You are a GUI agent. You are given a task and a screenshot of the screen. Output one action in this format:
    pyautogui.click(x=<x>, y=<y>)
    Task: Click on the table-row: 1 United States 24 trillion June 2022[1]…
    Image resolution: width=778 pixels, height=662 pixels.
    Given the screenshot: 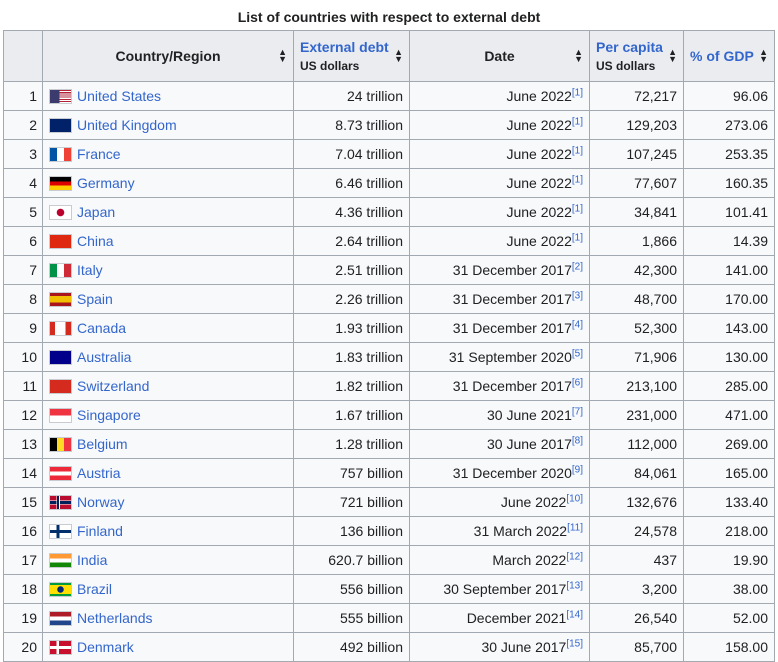 What is the action you would take?
    pyautogui.click(x=389, y=96)
    